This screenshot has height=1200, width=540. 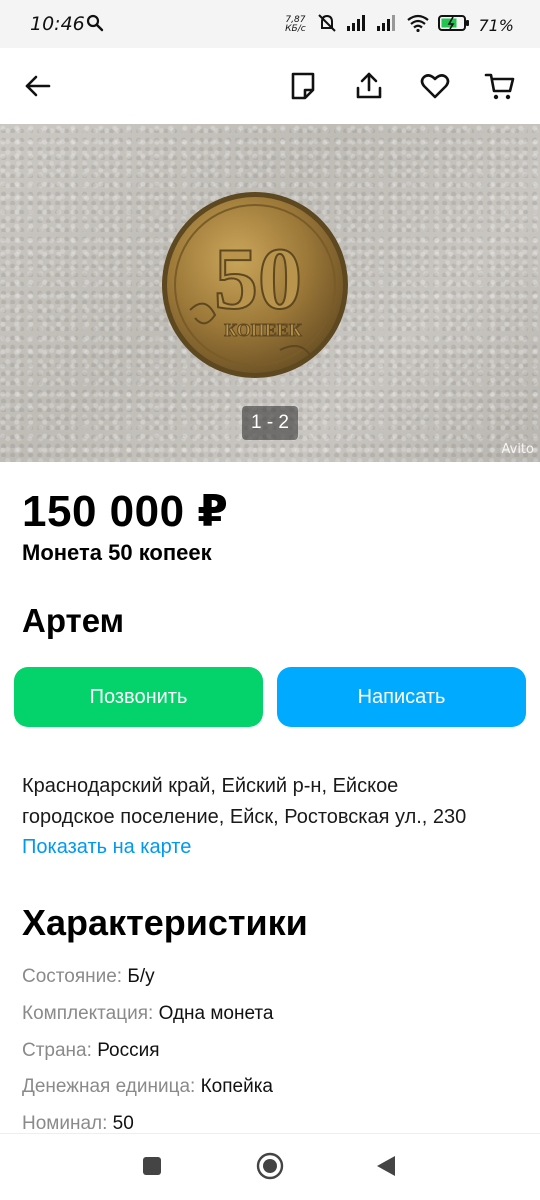 What do you see at coordinates (106, 847) in the screenshot?
I see `show-on-map-link: Показать на карте` at bounding box center [106, 847].